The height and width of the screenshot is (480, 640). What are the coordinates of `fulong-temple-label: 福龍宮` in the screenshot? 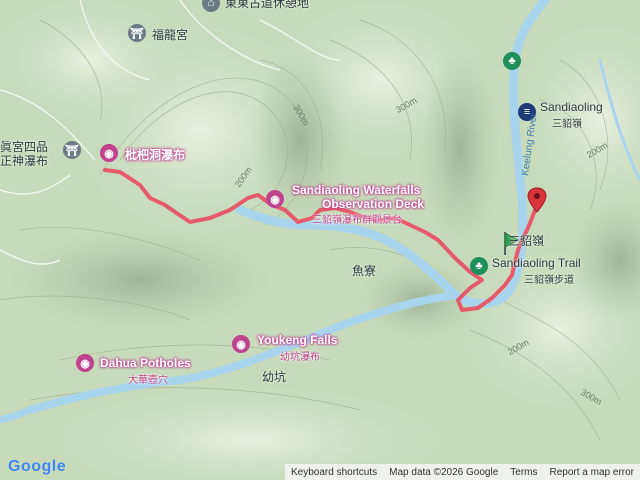 It's located at (170, 34).